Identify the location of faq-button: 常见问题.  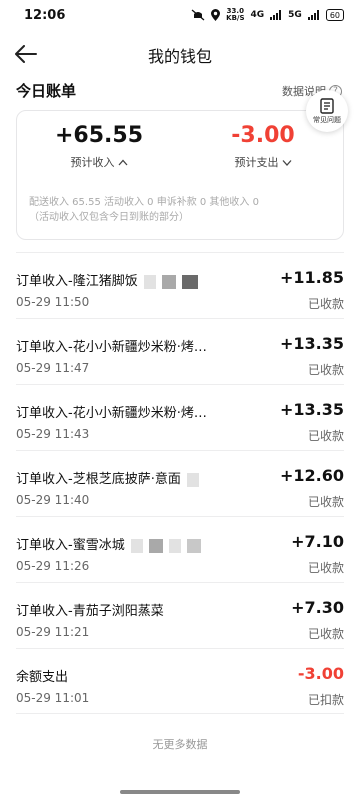
(327, 111).